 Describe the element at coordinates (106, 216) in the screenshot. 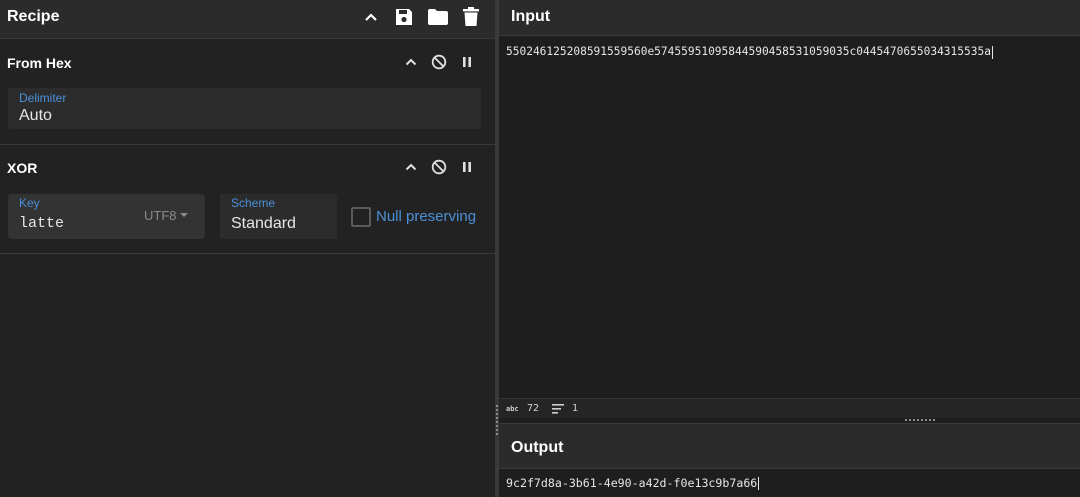

I see `key-field: Key latte UTF8` at that location.